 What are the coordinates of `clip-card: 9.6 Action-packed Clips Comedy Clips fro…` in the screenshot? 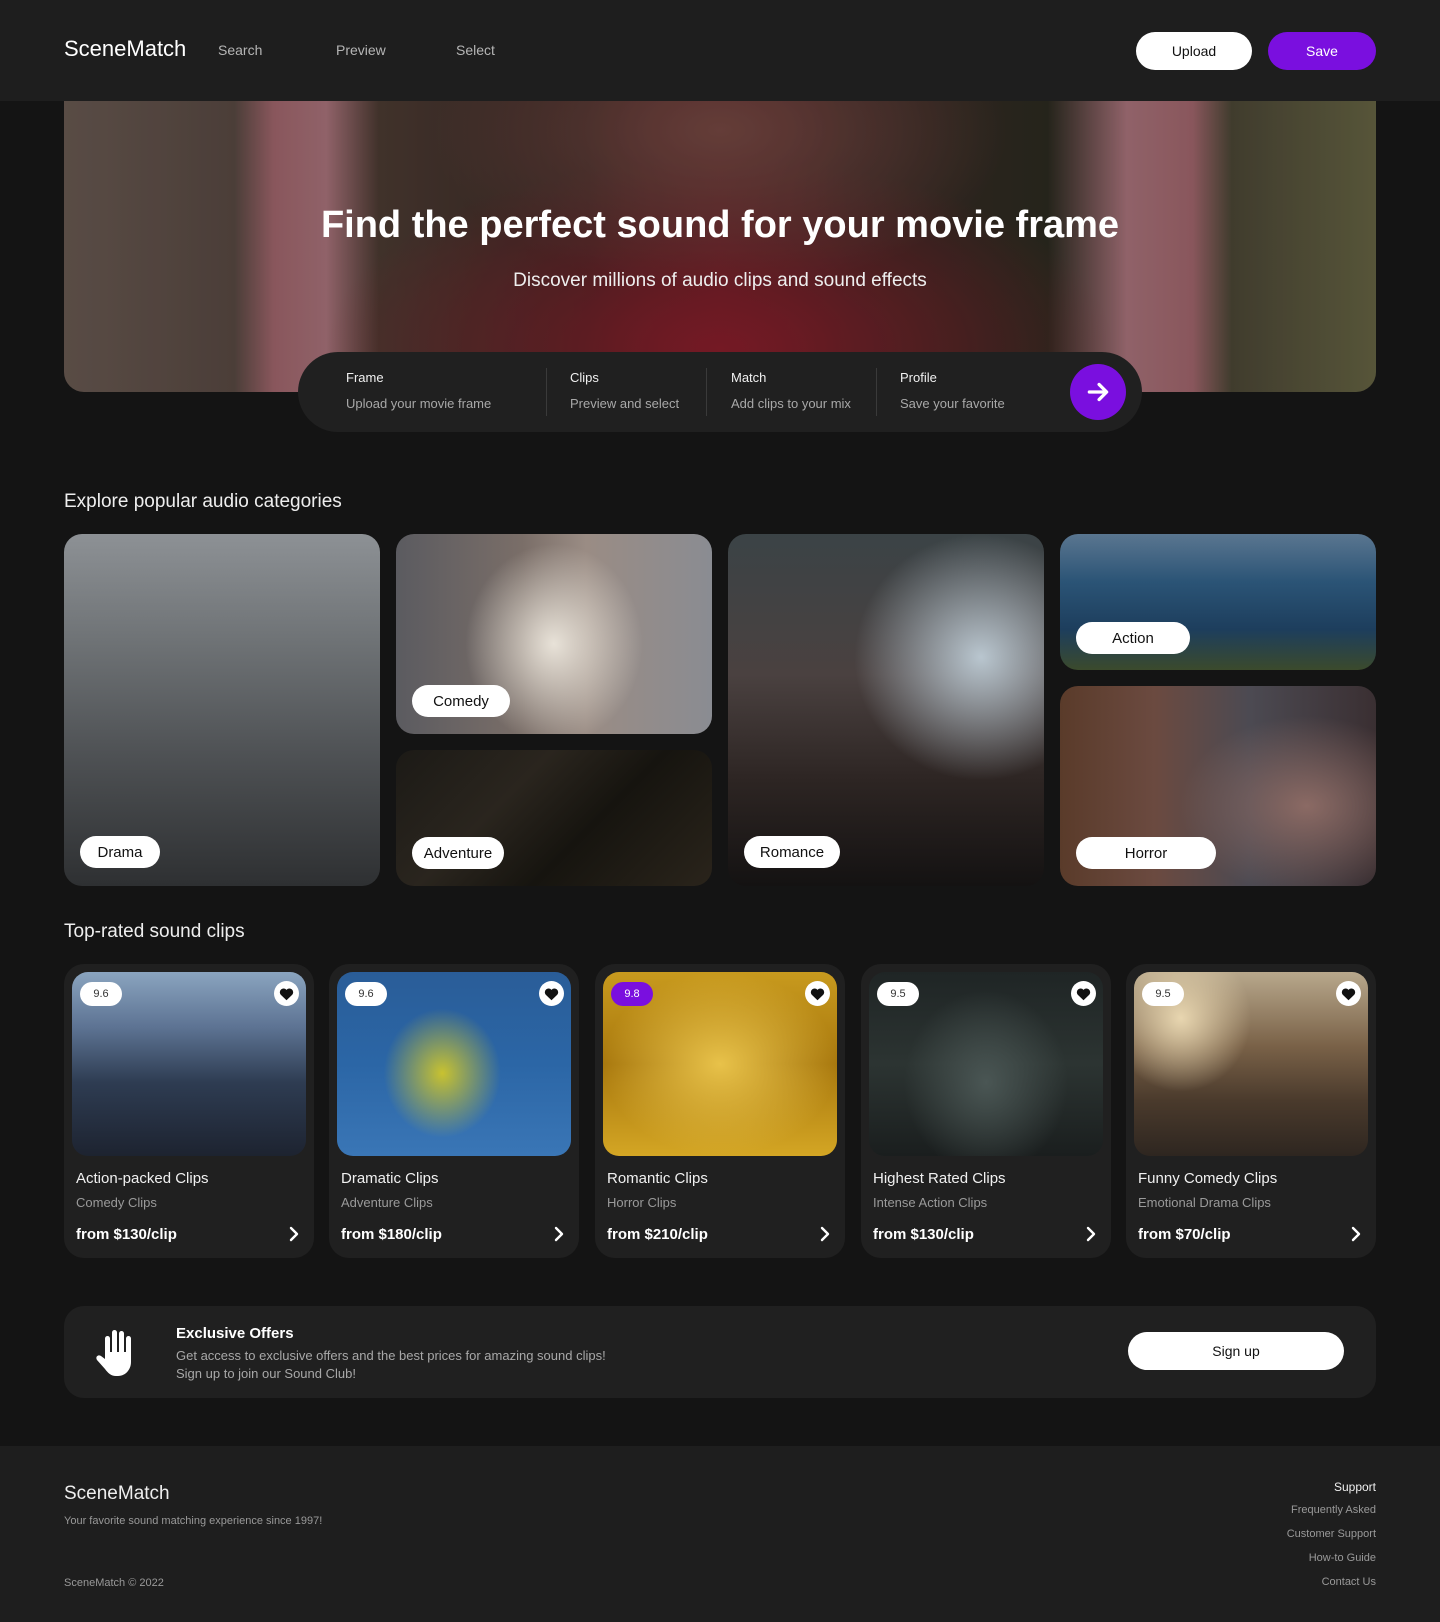 It's located at (189, 1111).